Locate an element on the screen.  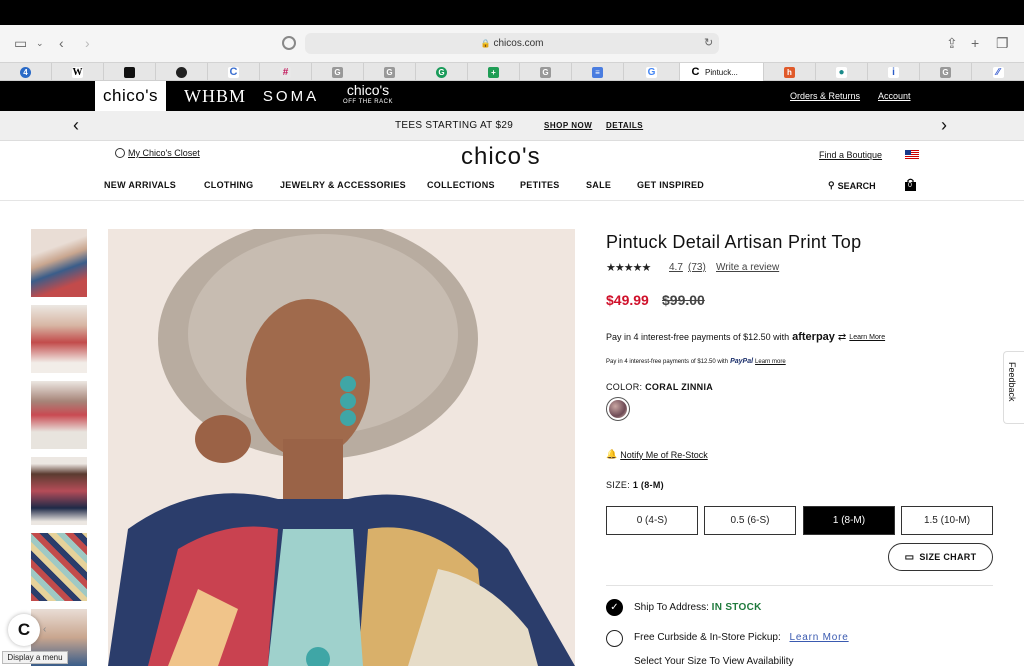
brand-soma-link: SOMA is located at coordinates (291, 96).